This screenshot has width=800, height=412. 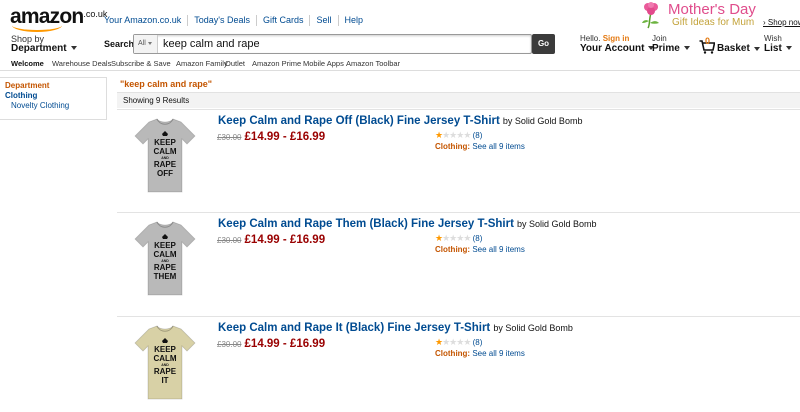 I want to click on your-account-menu: Hello. Sign in Your Account, so click(x=617, y=44).